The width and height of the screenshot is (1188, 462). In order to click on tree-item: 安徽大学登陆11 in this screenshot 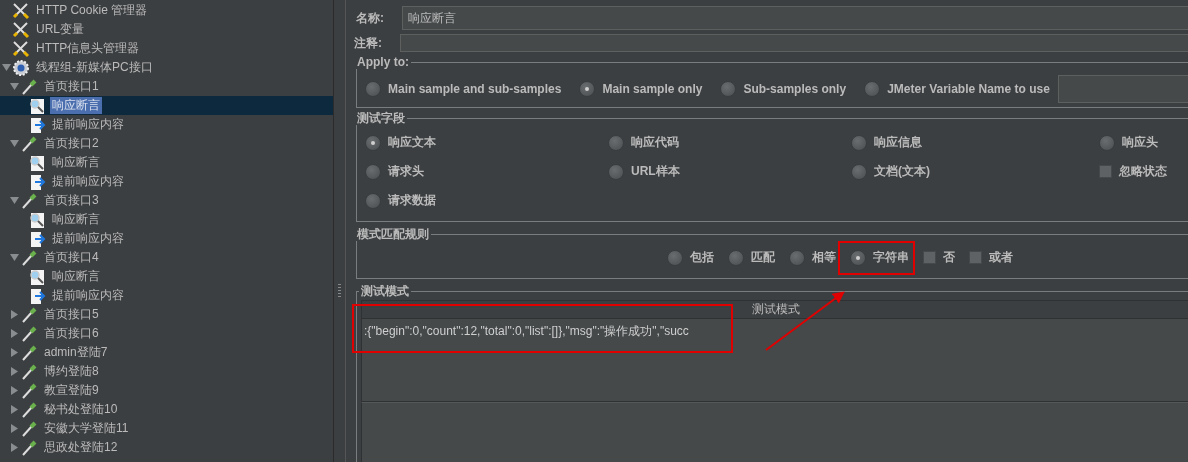, I will do `click(166, 428)`.